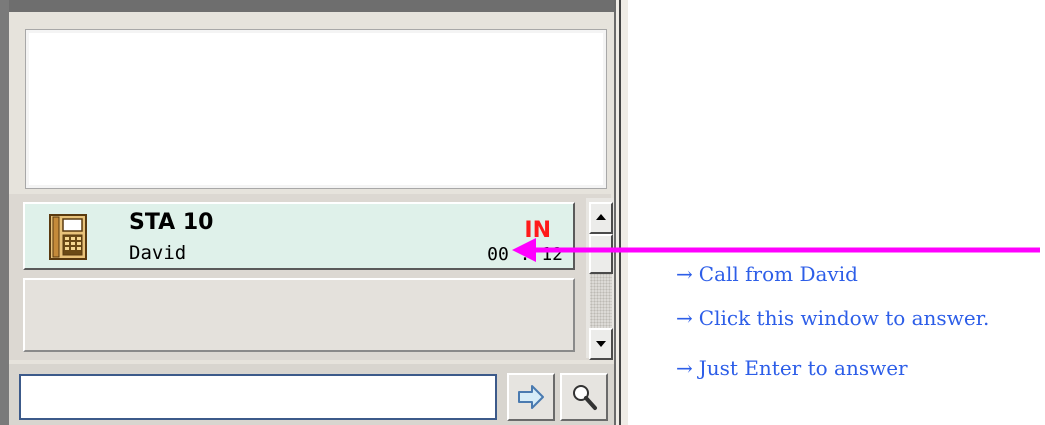  I want to click on note-text: Just Enter to answer, so click(803, 368).